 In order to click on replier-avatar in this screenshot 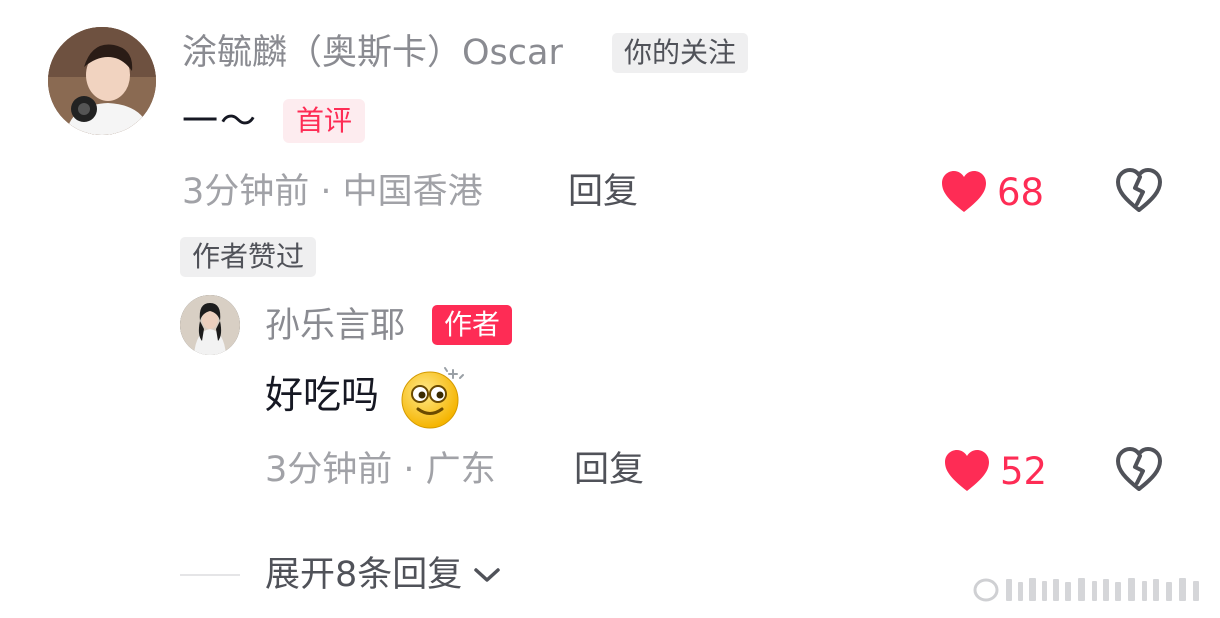, I will do `click(210, 325)`.